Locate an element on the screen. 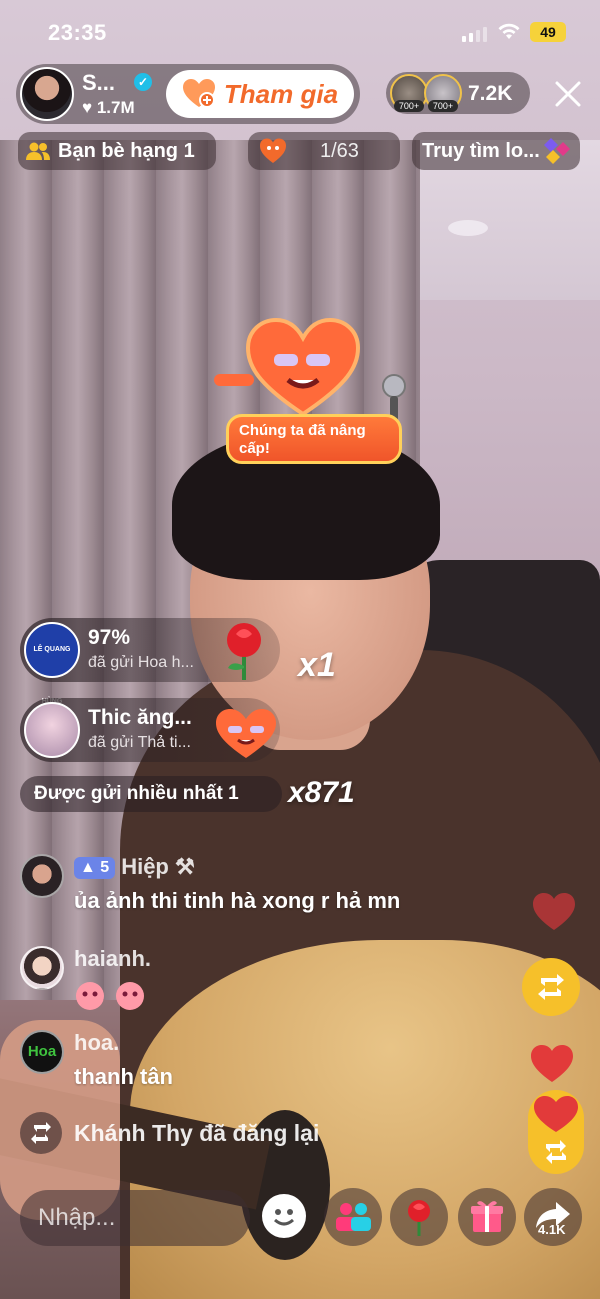  gift-button is located at coordinates (487, 1217).